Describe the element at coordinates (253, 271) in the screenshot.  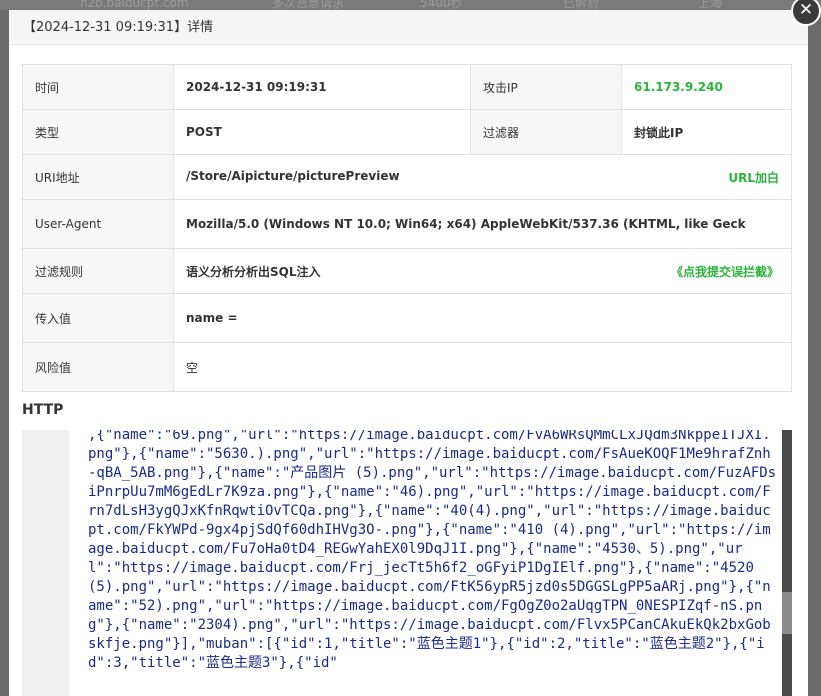
I see `filter-rule-value: 语义分析分析出SQL注入` at that location.